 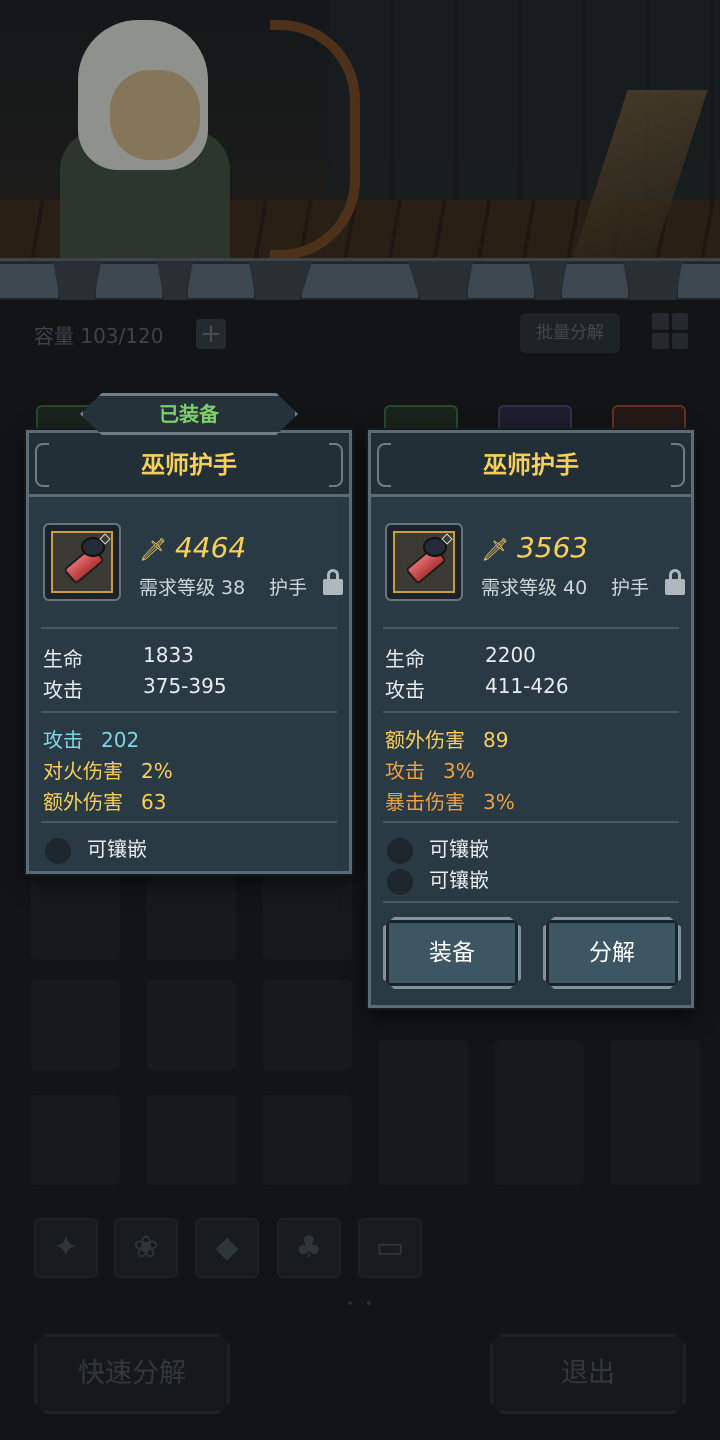 I want to click on substat-row: 攻击 202, so click(x=91, y=740).